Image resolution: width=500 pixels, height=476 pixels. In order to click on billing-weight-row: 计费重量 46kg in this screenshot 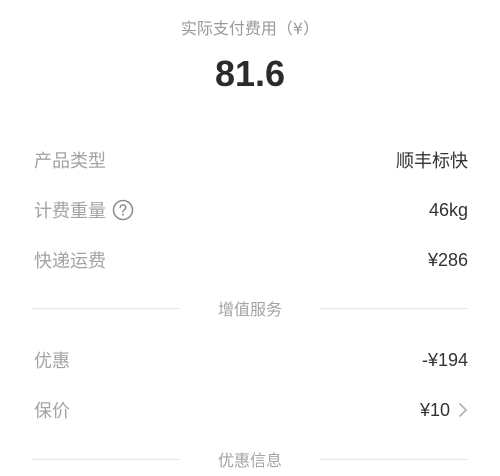, I will do `click(251, 210)`.